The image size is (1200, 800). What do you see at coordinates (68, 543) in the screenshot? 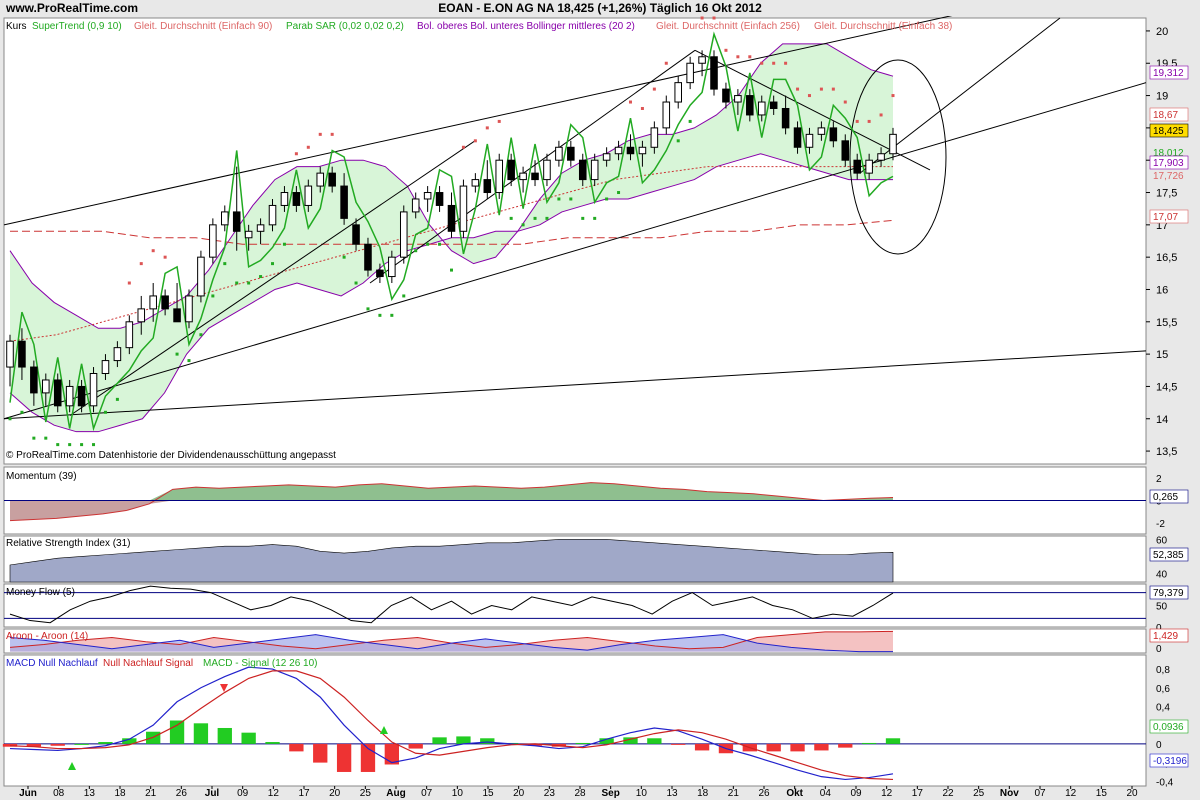
I see `rsi-title: Relative Strength Index (31)` at bounding box center [68, 543].